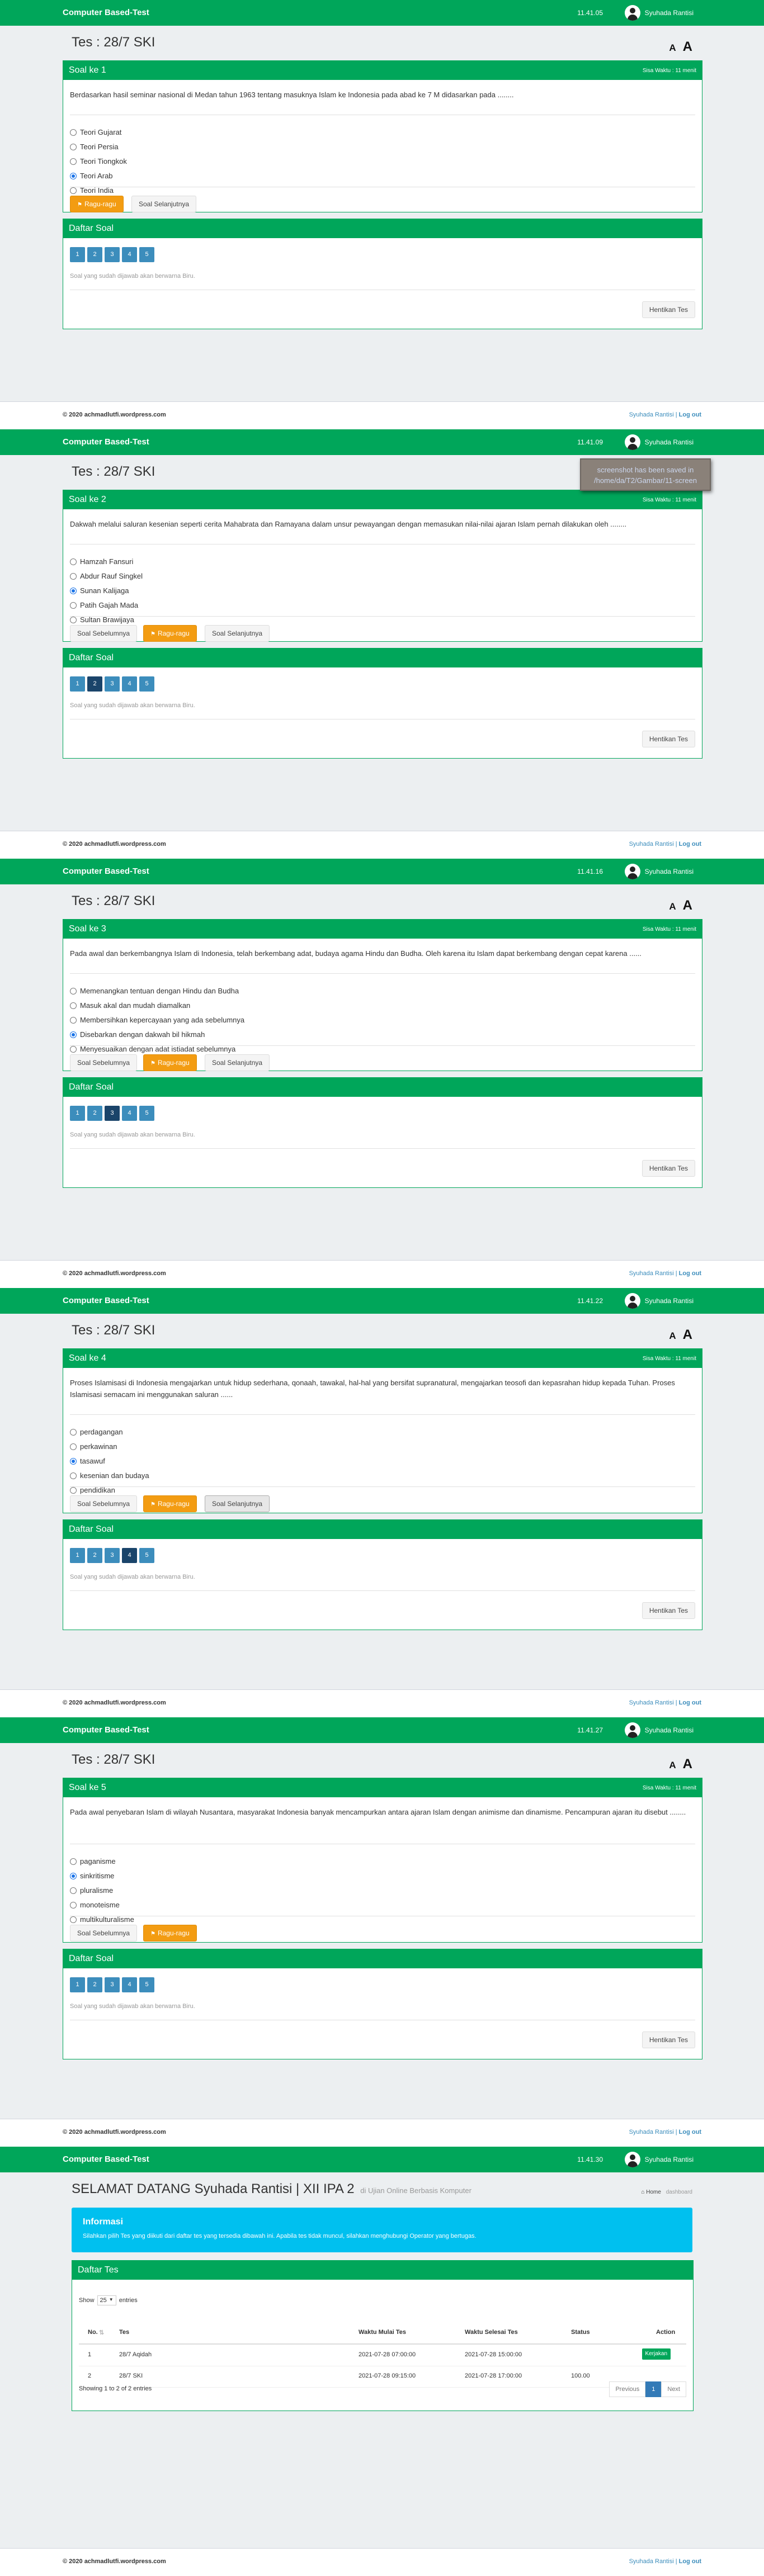 Image resolution: width=764 pixels, height=2576 pixels. What do you see at coordinates (102, 619) in the screenshot?
I see `answer-option: Sultan Brawijaya` at bounding box center [102, 619].